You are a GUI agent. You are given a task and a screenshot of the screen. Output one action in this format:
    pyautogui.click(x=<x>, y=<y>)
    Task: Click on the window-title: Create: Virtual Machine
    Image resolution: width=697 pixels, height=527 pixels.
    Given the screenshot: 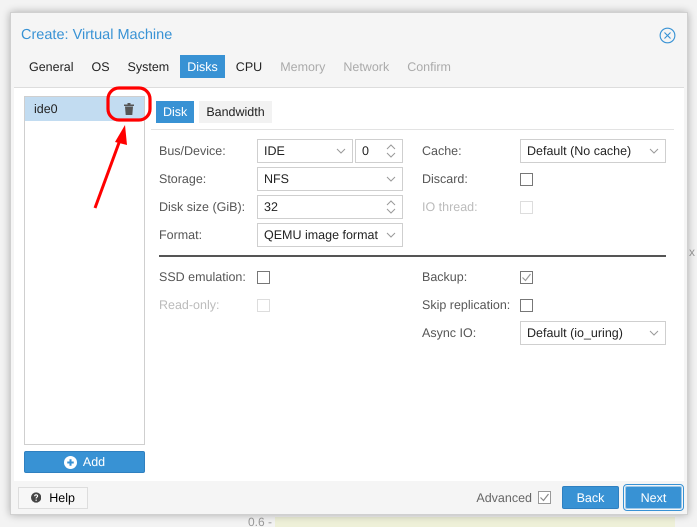 What is the action you would take?
    pyautogui.click(x=96, y=35)
    